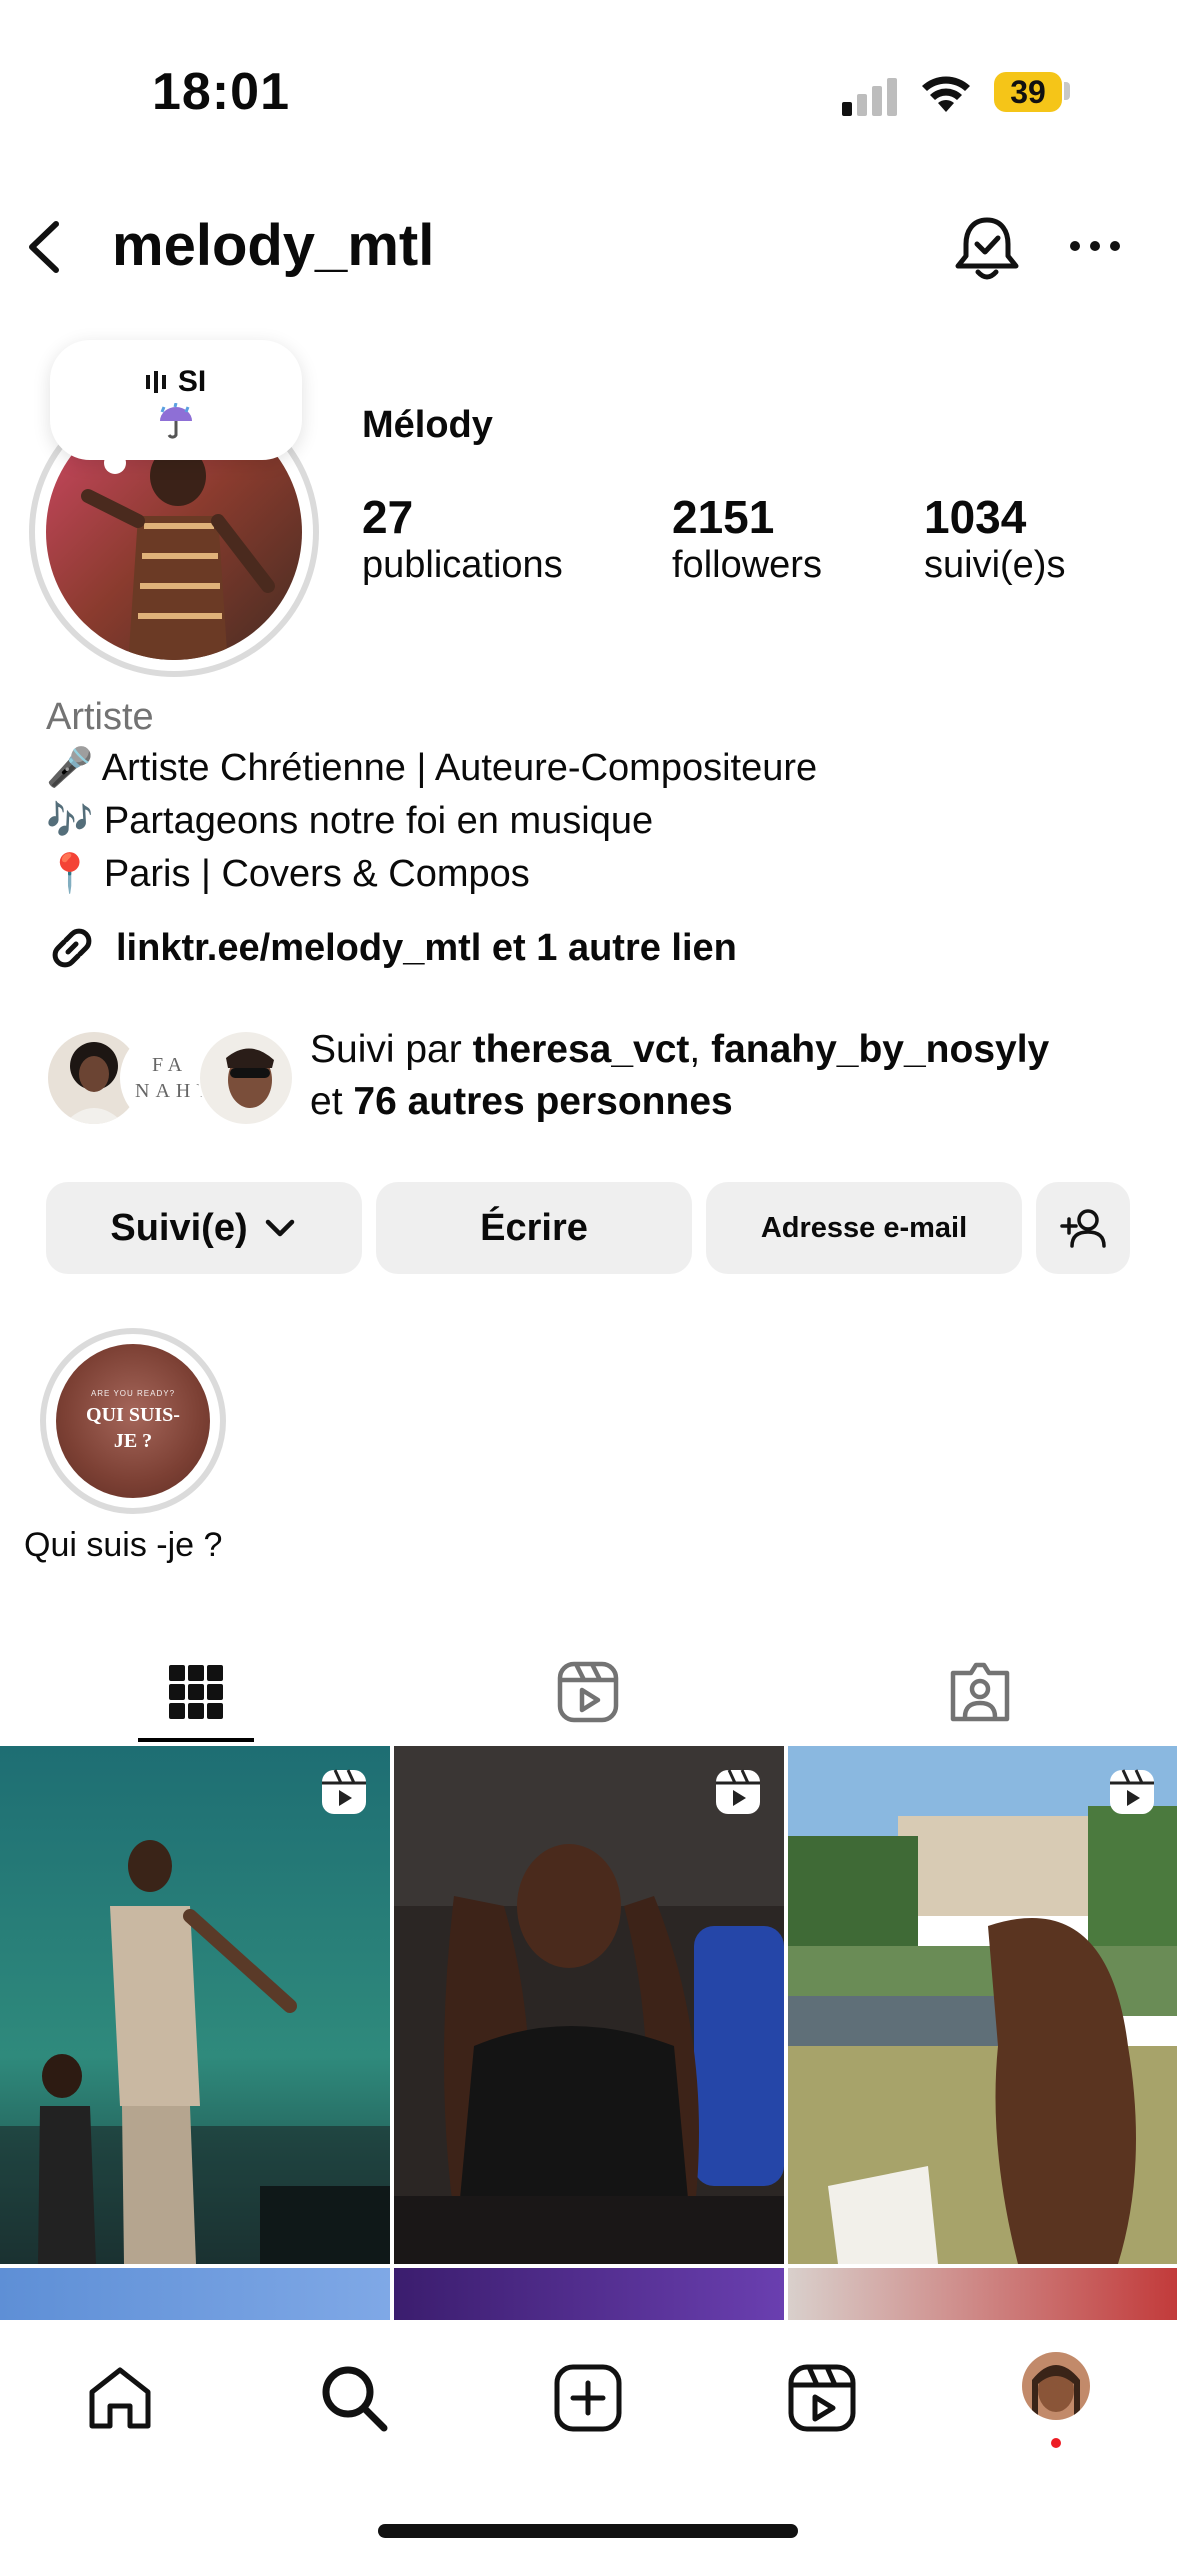 This screenshot has height=2560, width=1177. What do you see at coordinates (133, 1393) in the screenshot?
I see `highlight-cover-subtitle: ARE YOU READY?` at bounding box center [133, 1393].